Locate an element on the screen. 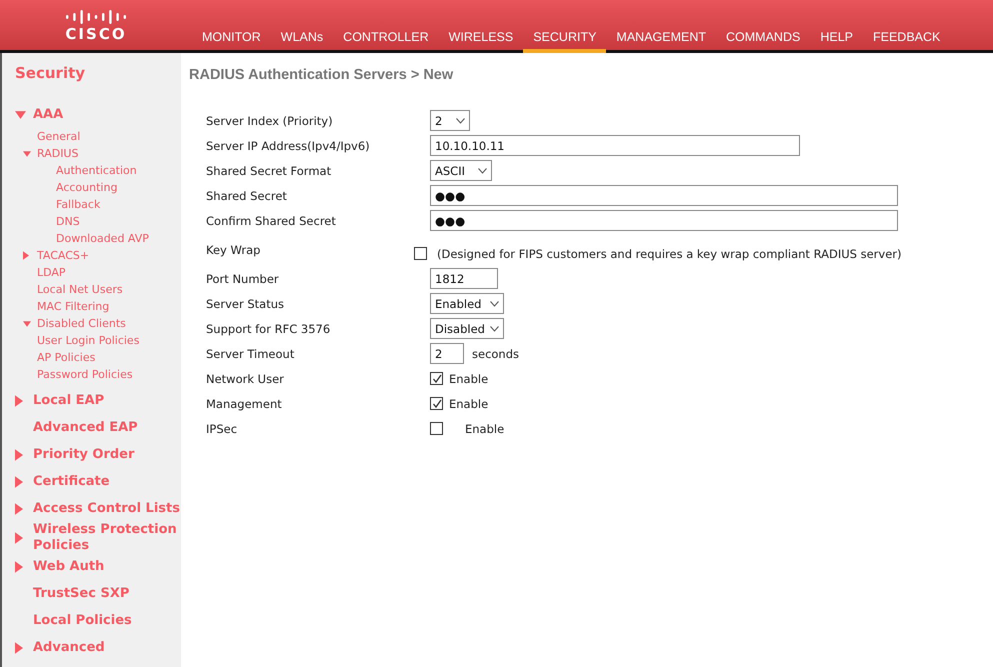 Image resolution: width=993 pixels, height=667 pixels. sidebar-item: Password Policies is located at coordinates (85, 375).